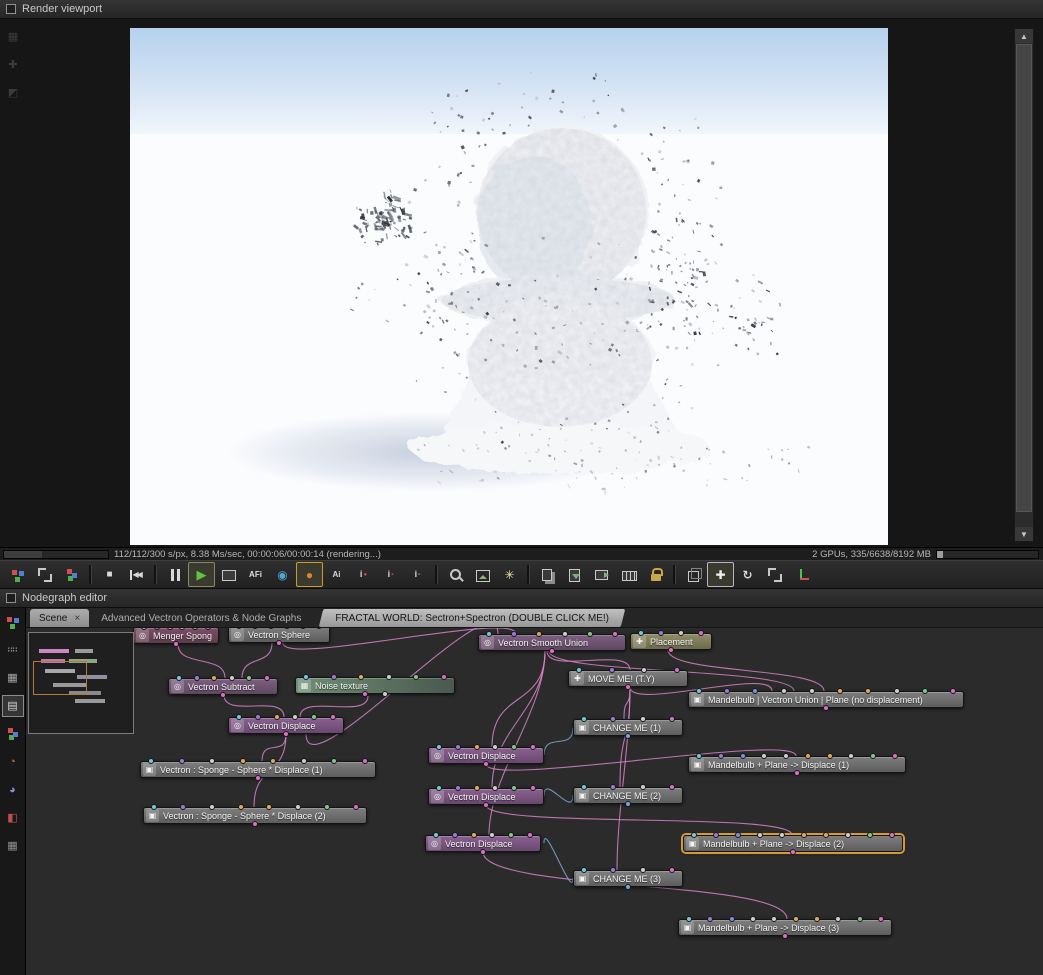 Image resolution: width=1043 pixels, height=975 pixels. Describe the element at coordinates (628, 795) in the screenshot. I see `node-change-me-2: ▣ CHANGE ME (2)` at that location.